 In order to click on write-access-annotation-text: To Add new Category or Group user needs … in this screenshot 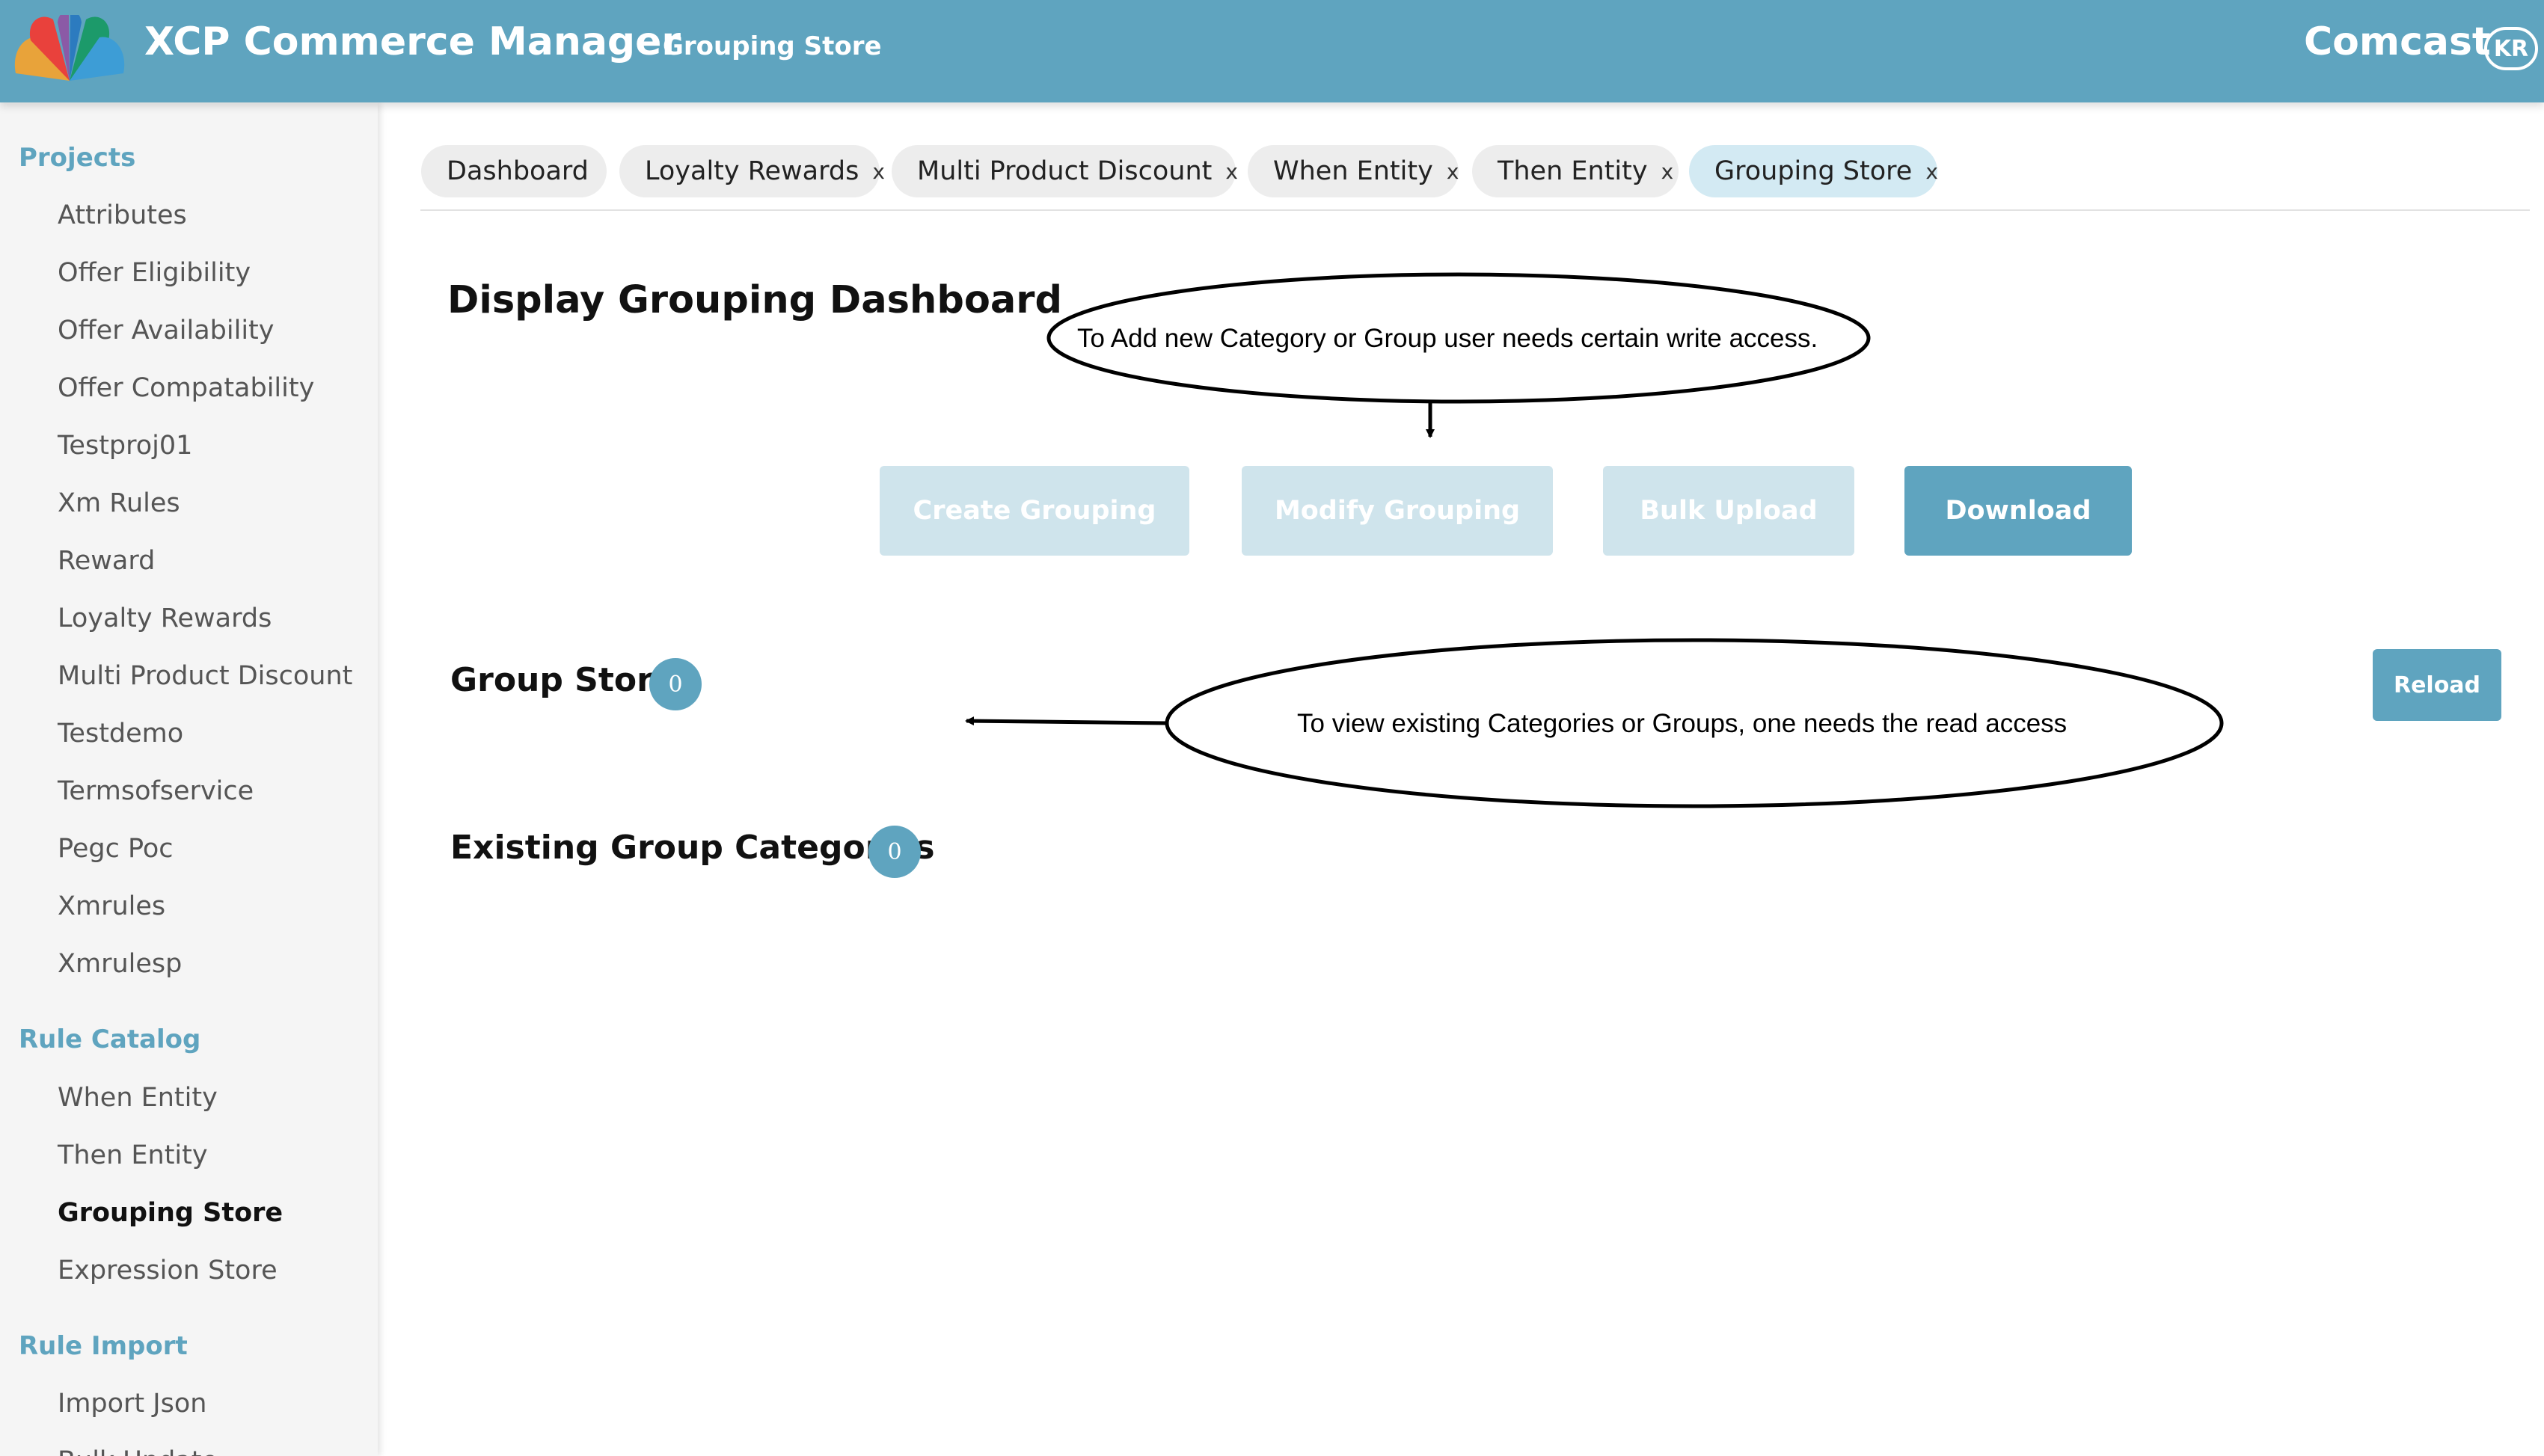, I will do `click(1447, 338)`.